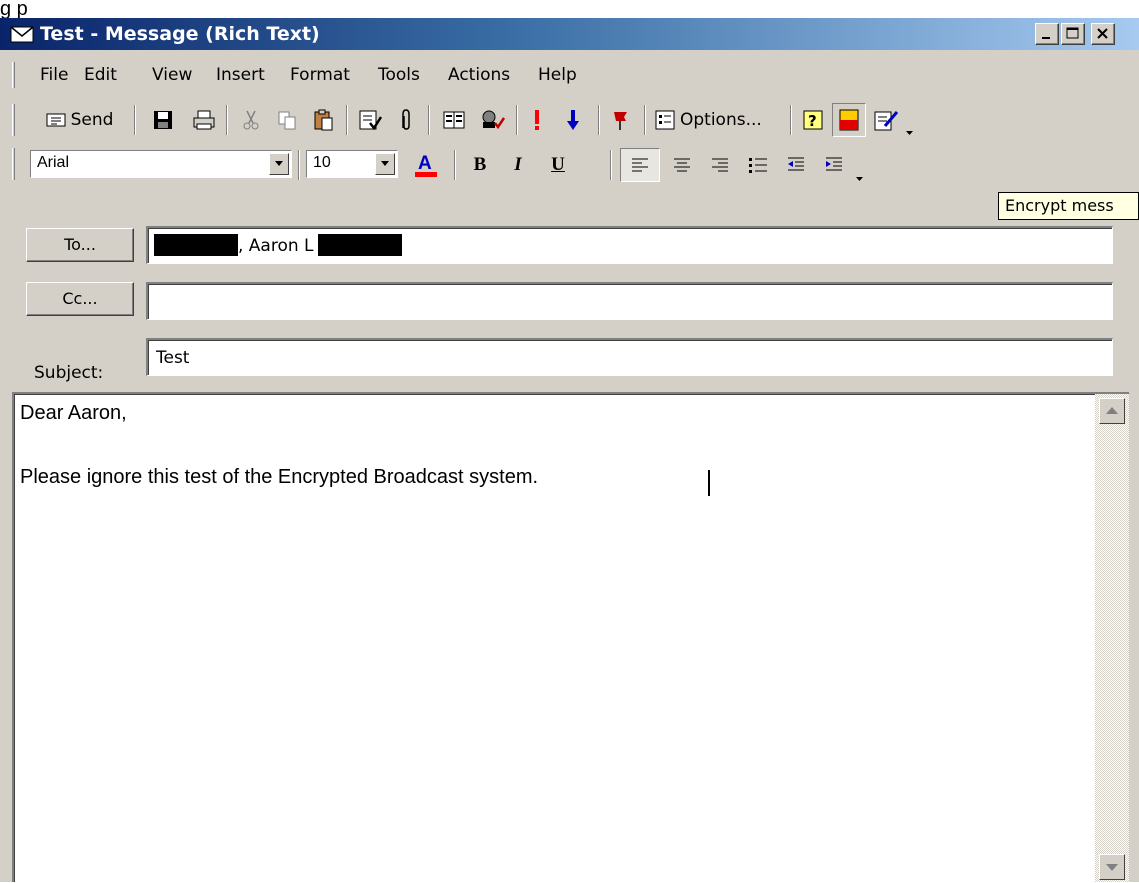  I want to click on help-button: ?, so click(813, 120).